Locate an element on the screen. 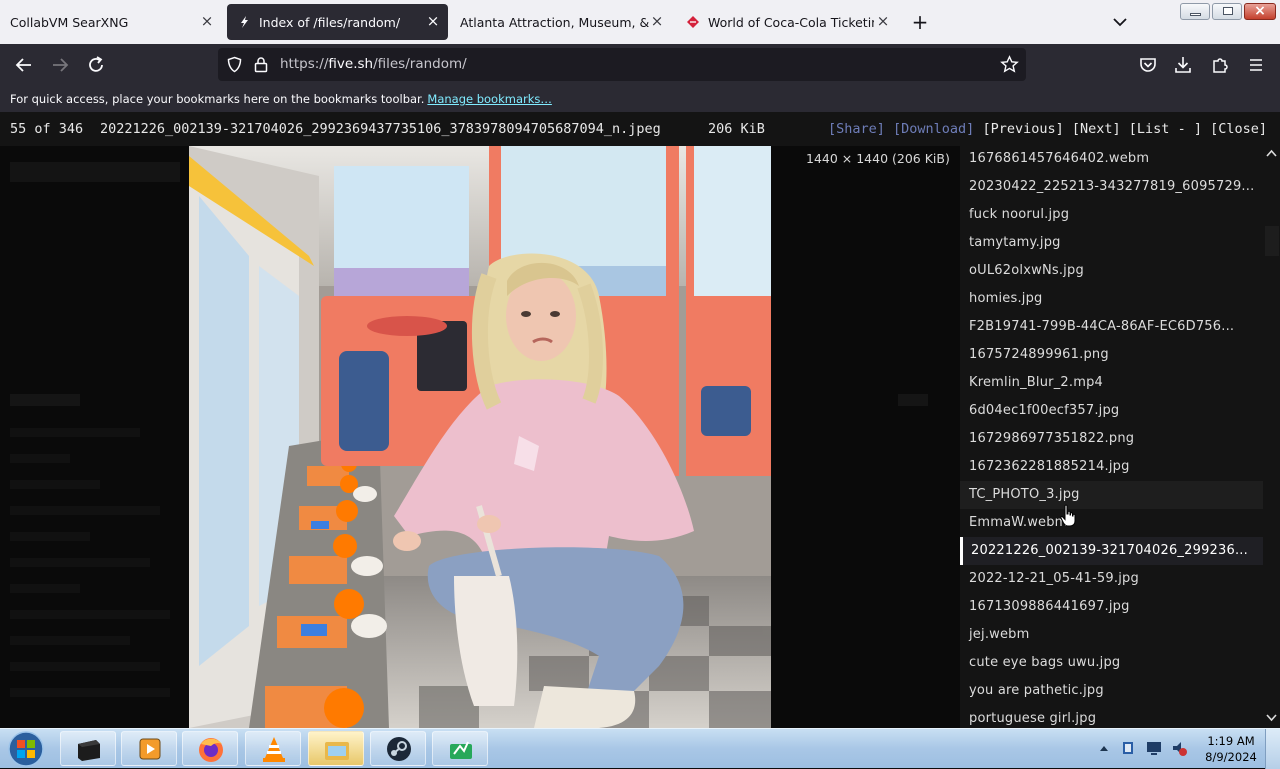  restore-window-button is located at coordinates (1227, 11).